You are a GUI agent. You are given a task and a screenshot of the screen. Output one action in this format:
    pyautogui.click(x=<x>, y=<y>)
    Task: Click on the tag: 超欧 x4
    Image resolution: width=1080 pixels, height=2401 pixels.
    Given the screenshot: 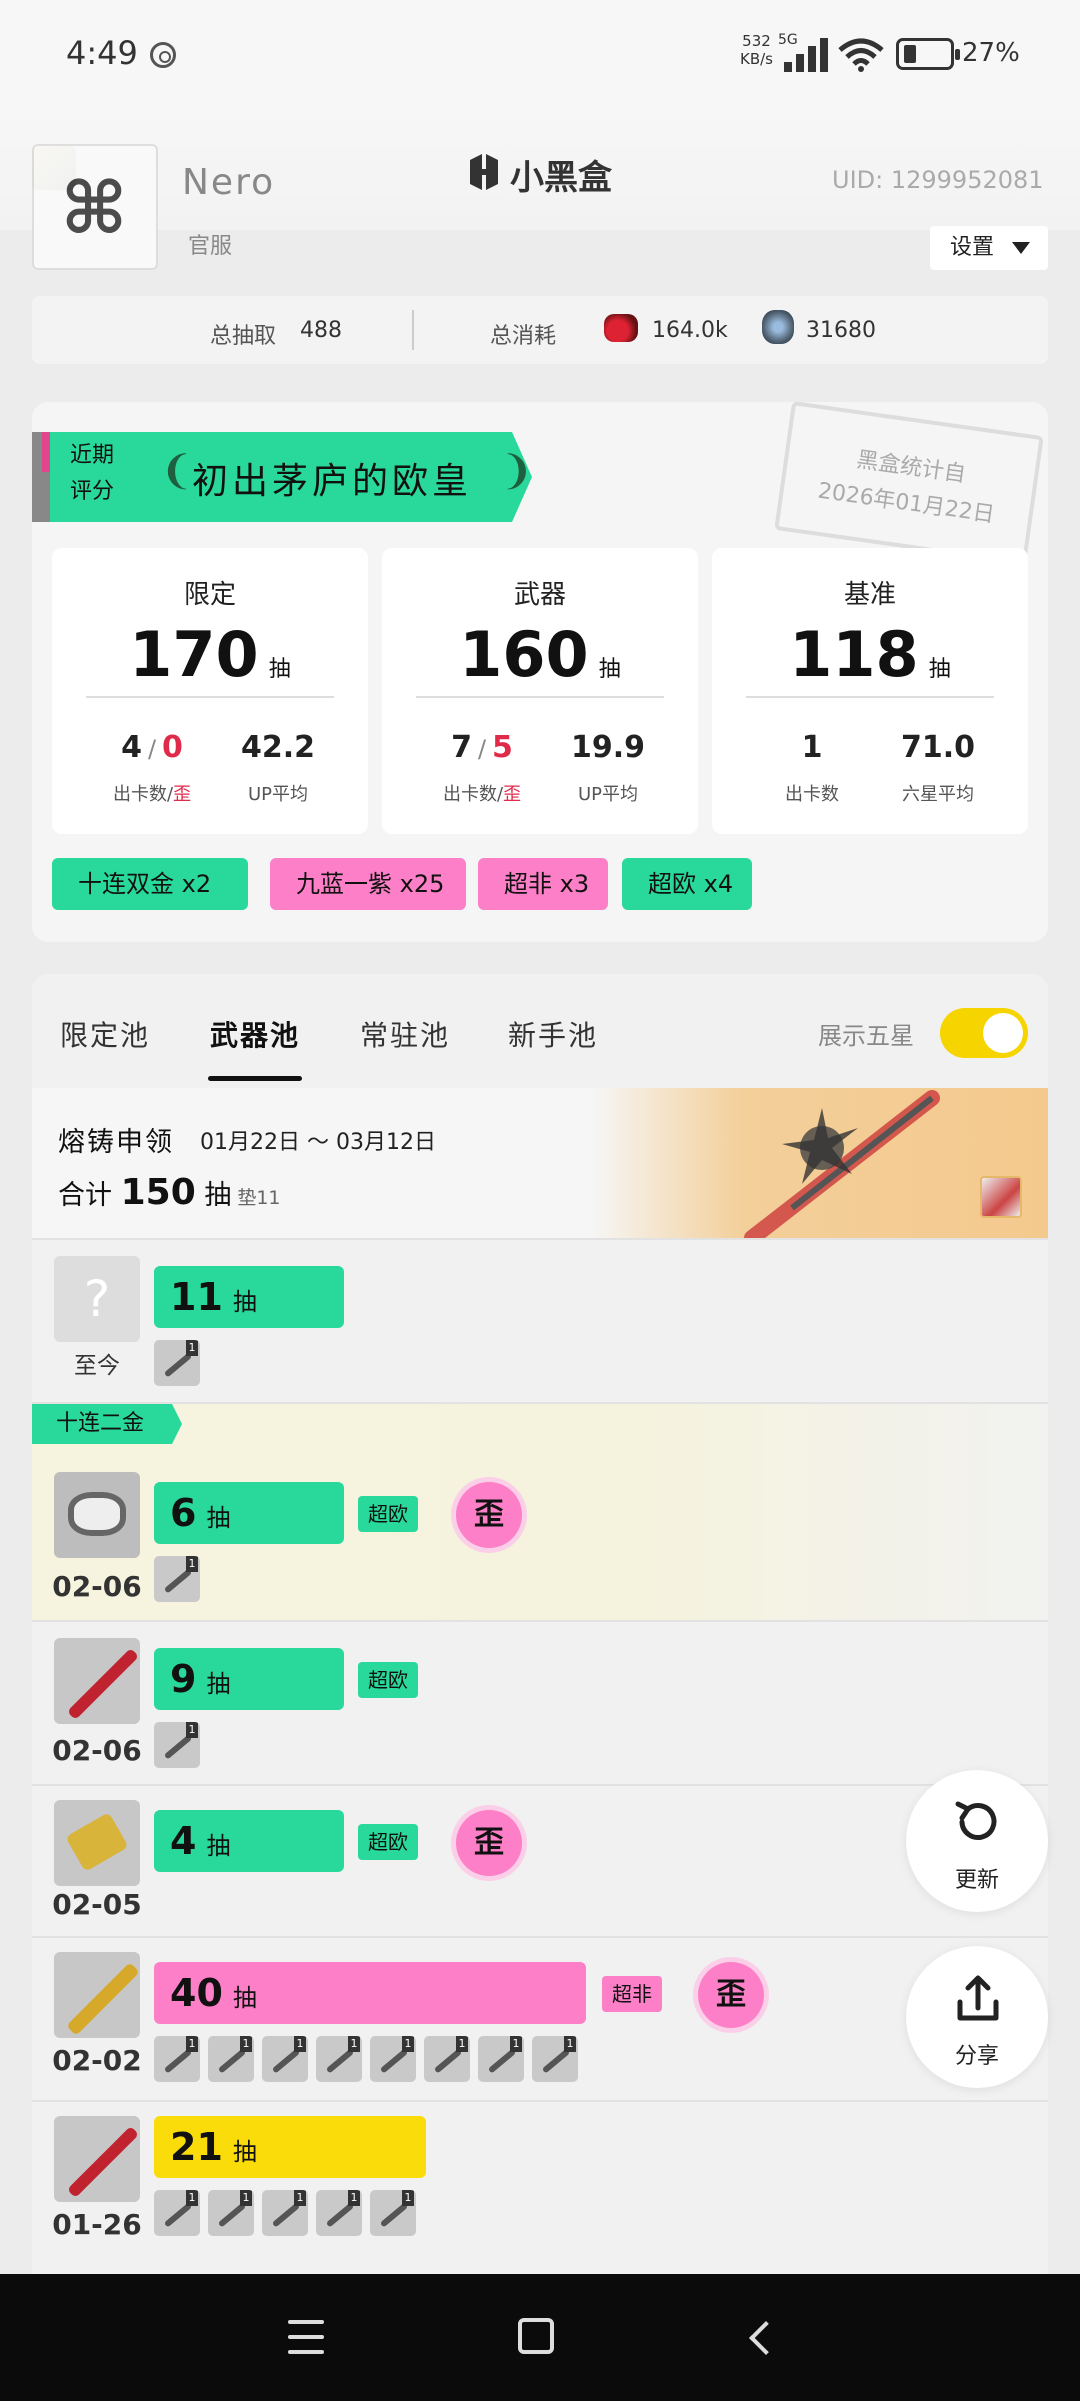 What is the action you would take?
    pyautogui.click(x=687, y=884)
    